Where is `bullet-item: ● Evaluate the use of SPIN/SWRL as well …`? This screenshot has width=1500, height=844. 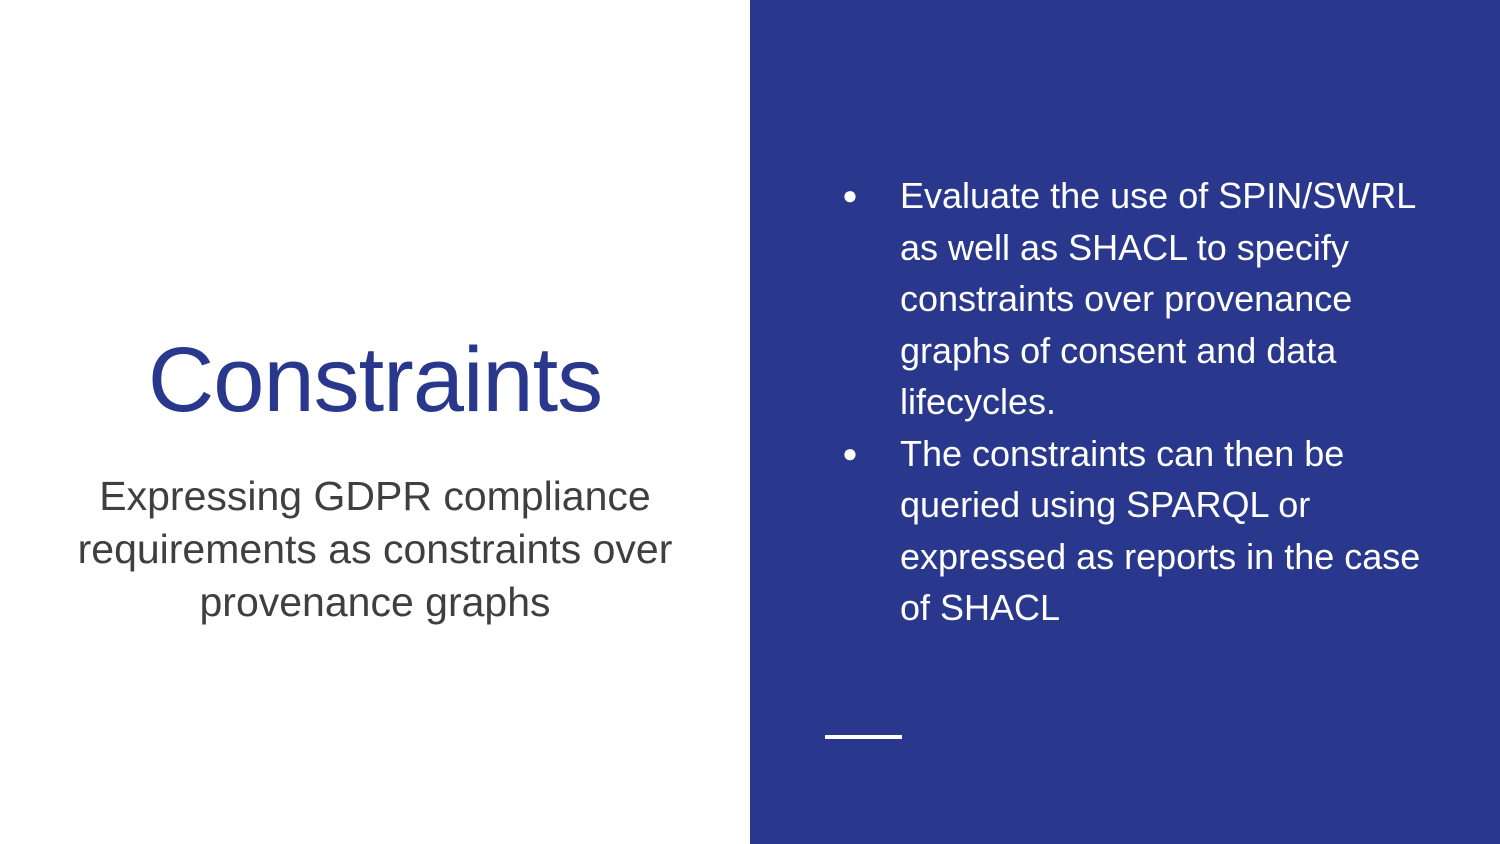
bullet-item: ● Evaluate the use of SPIN/SWRL as well … is located at coordinates (1135, 299).